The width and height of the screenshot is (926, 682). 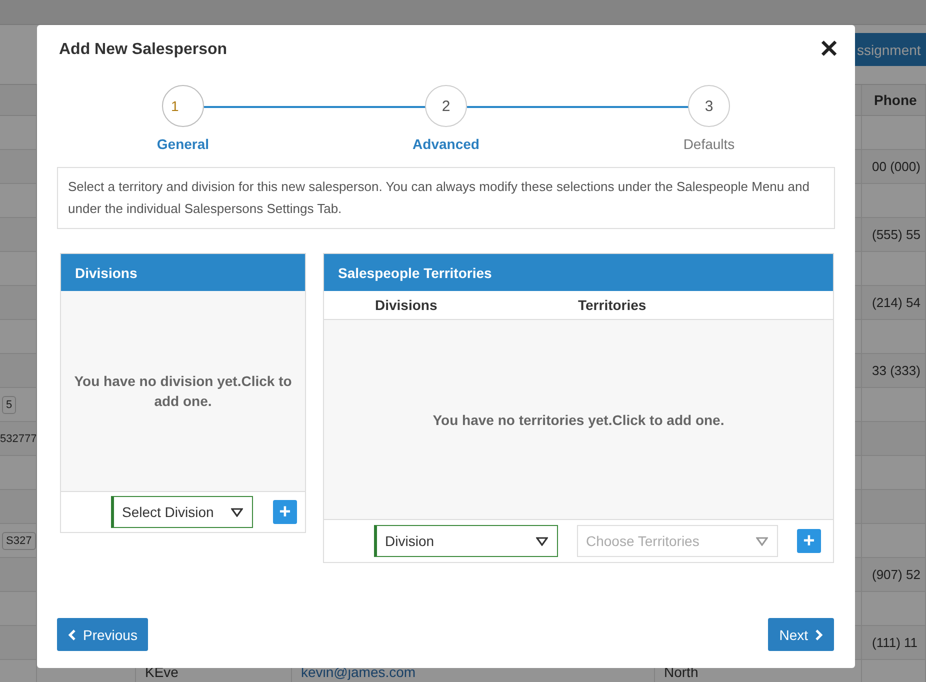 What do you see at coordinates (183, 106) in the screenshot?
I see `step-number: 1` at bounding box center [183, 106].